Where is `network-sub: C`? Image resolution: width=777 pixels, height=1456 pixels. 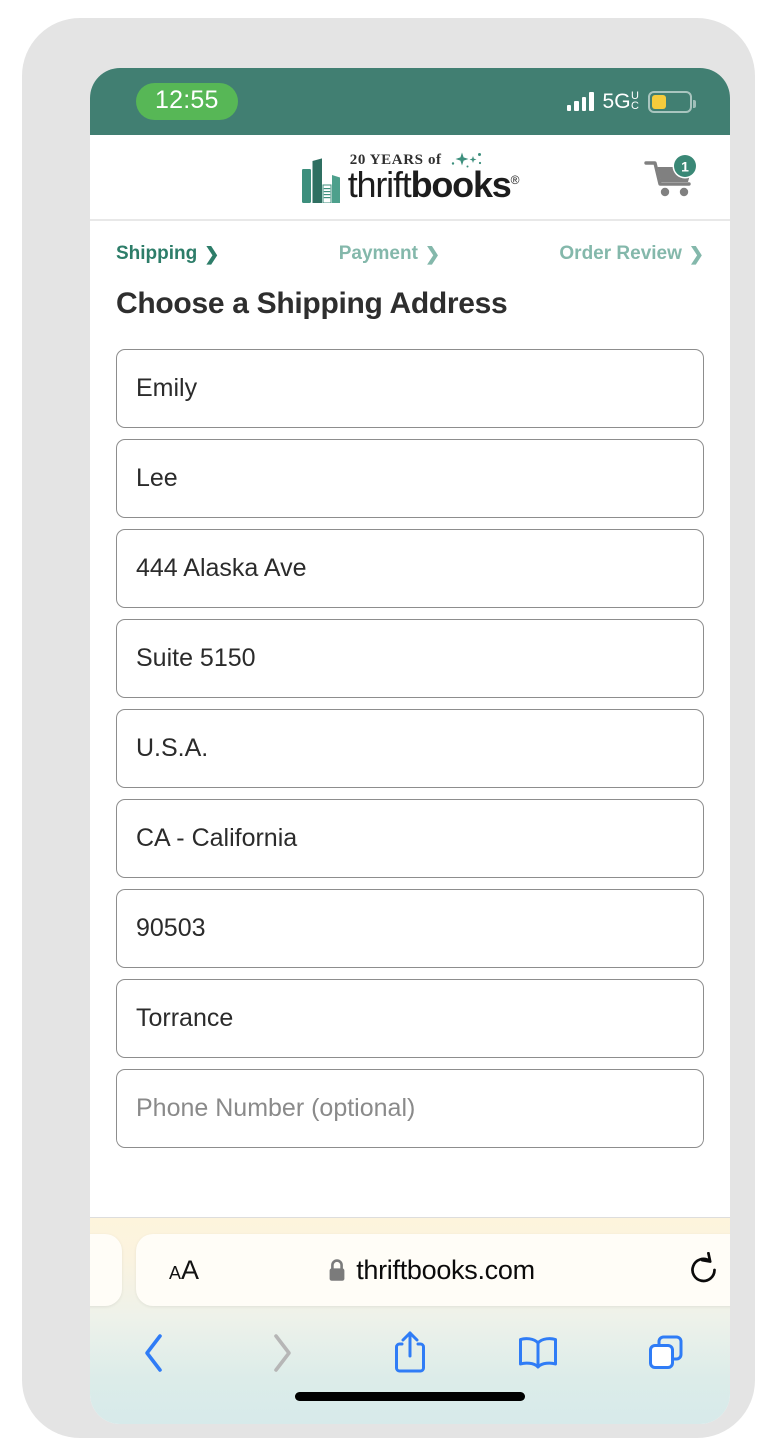
network-sub: C is located at coordinates (635, 106).